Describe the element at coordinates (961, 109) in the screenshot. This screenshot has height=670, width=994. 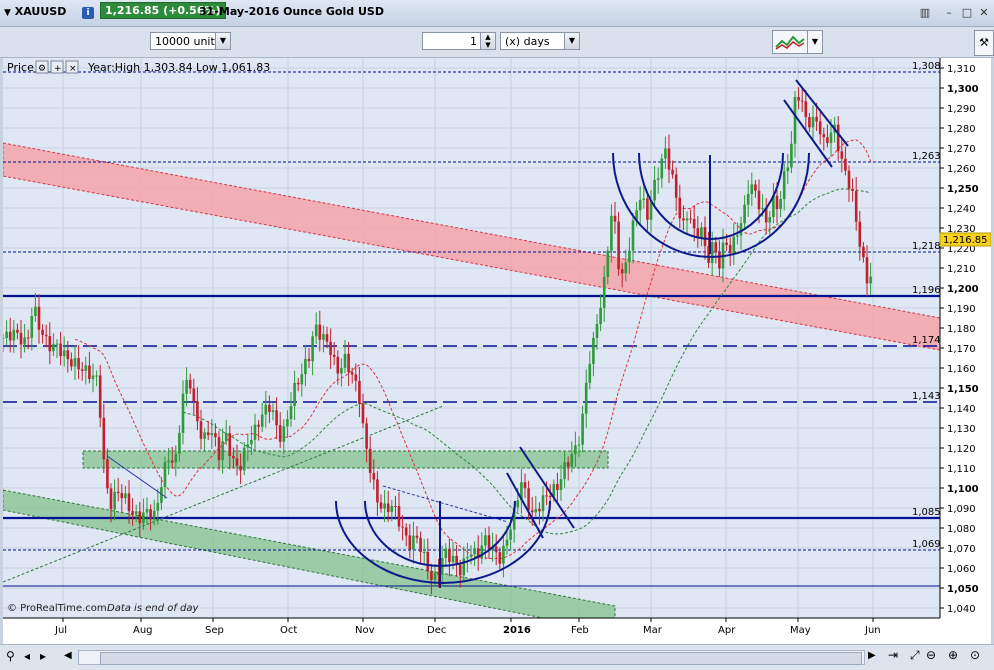
I see `y-tick-label: 1,290` at that location.